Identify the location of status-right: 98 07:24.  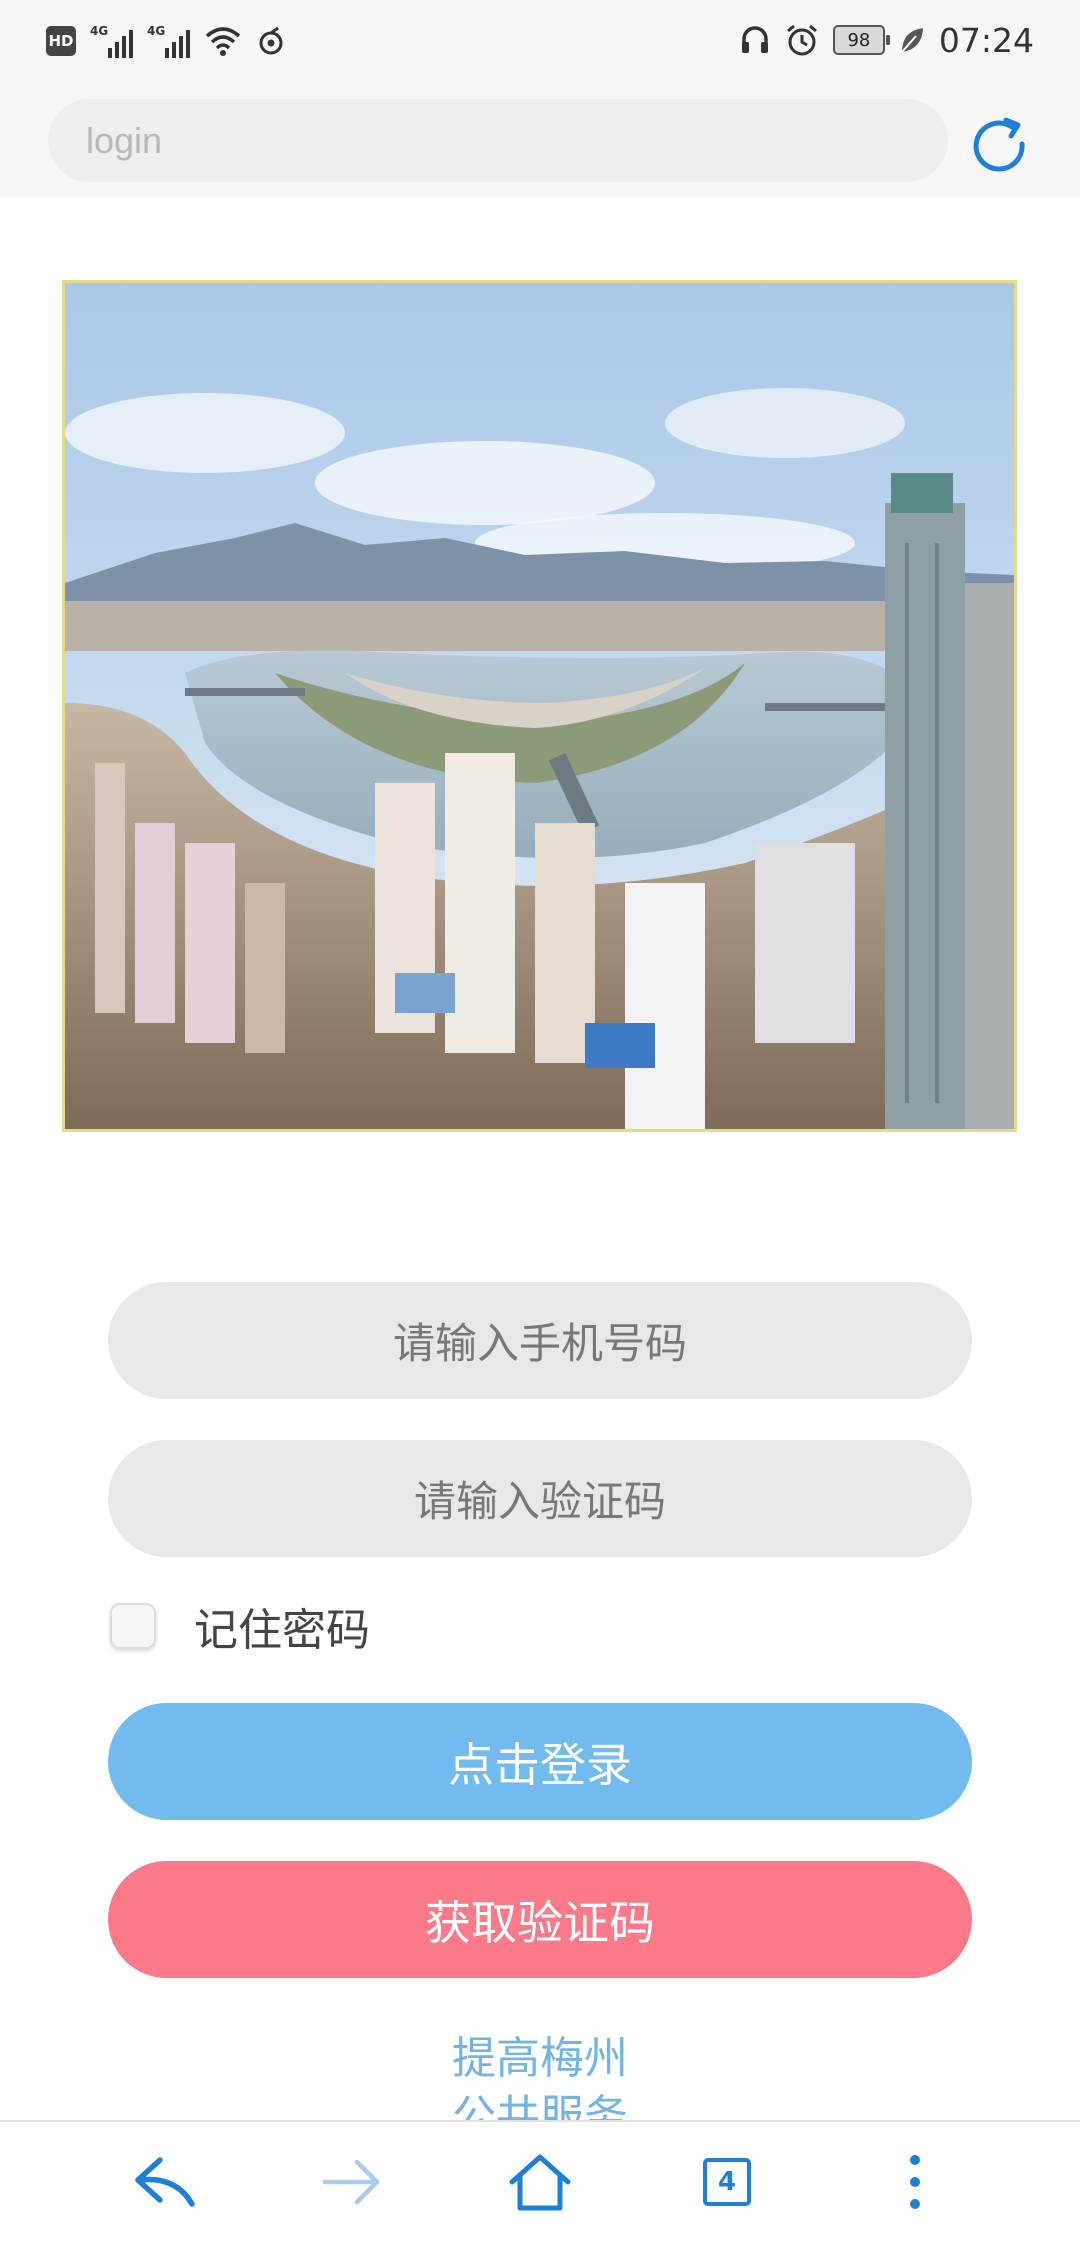
(886, 40).